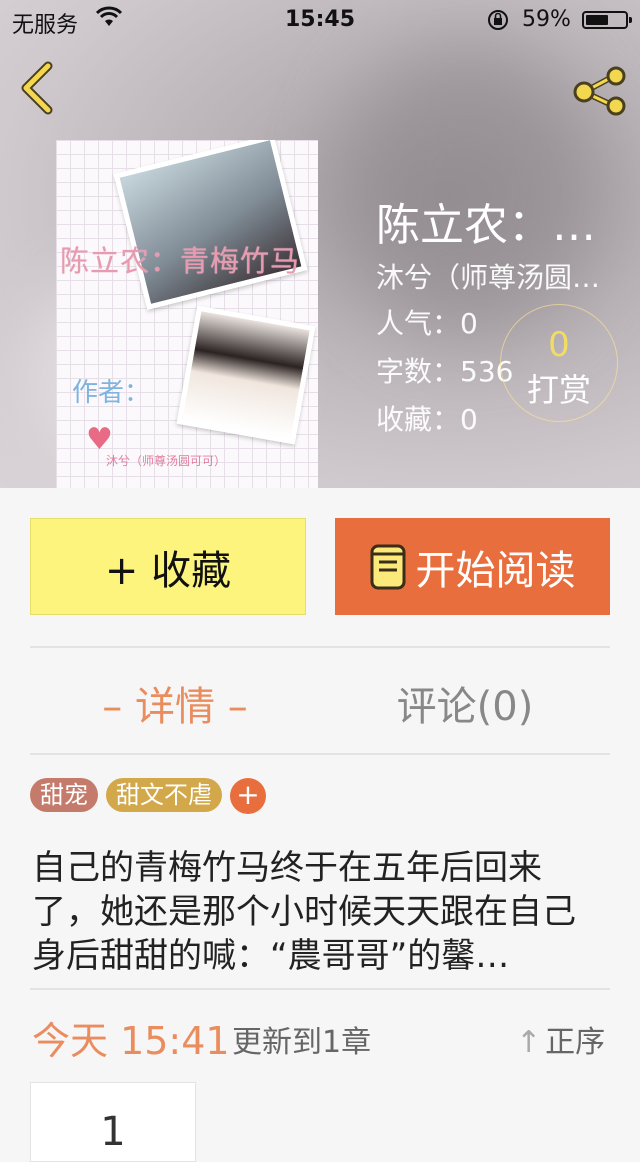 The width and height of the screenshot is (640, 1162). I want to click on book-icon, so click(387, 566).